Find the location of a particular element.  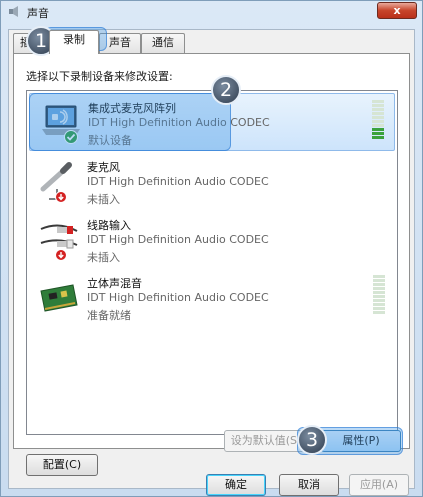

tab-communications: 通信 is located at coordinates (163, 43).